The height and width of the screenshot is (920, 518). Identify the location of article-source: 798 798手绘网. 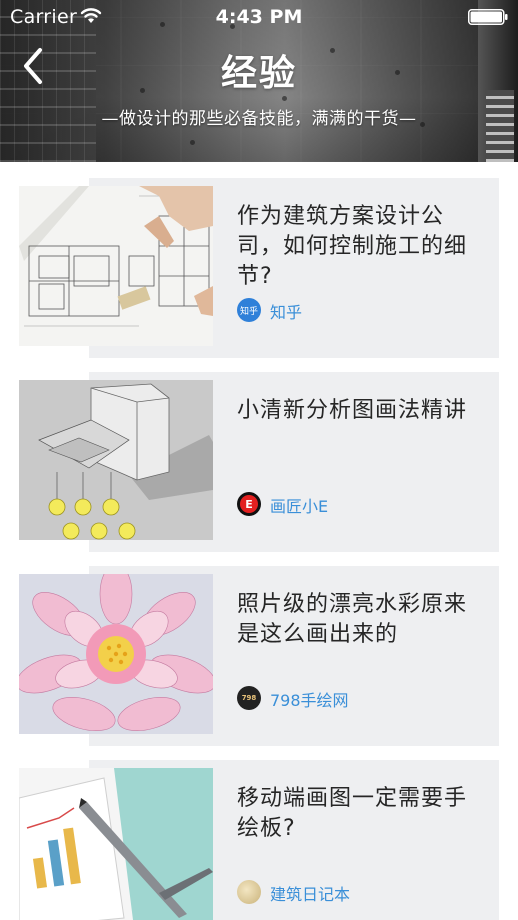
(357, 698).